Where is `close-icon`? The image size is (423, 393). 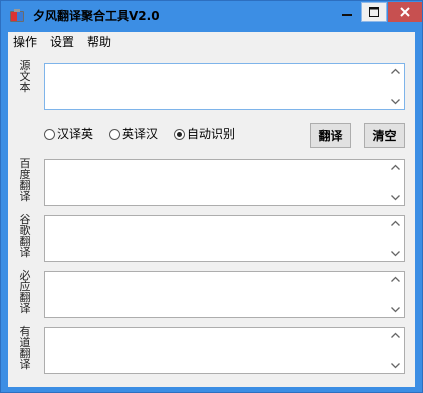
close-icon is located at coordinates (405, 12).